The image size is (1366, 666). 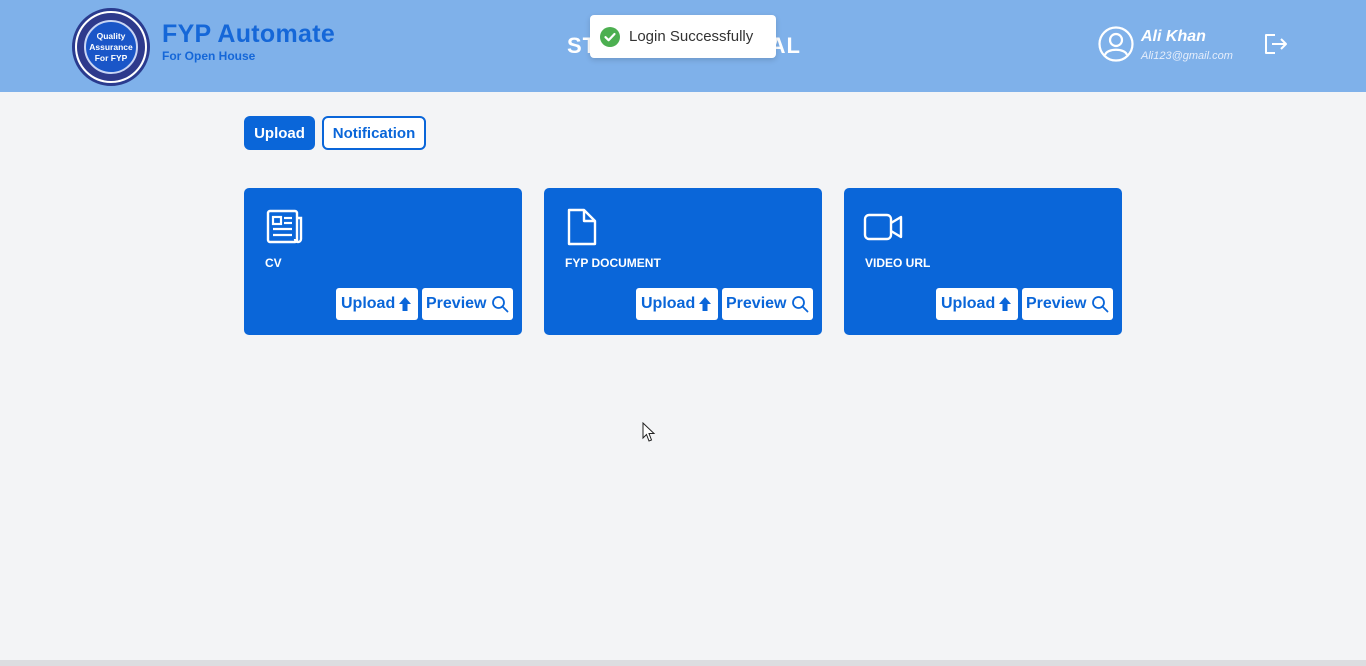 What do you see at coordinates (284, 226) in the screenshot?
I see `newspaper-icon` at bounding box center [284, 226].